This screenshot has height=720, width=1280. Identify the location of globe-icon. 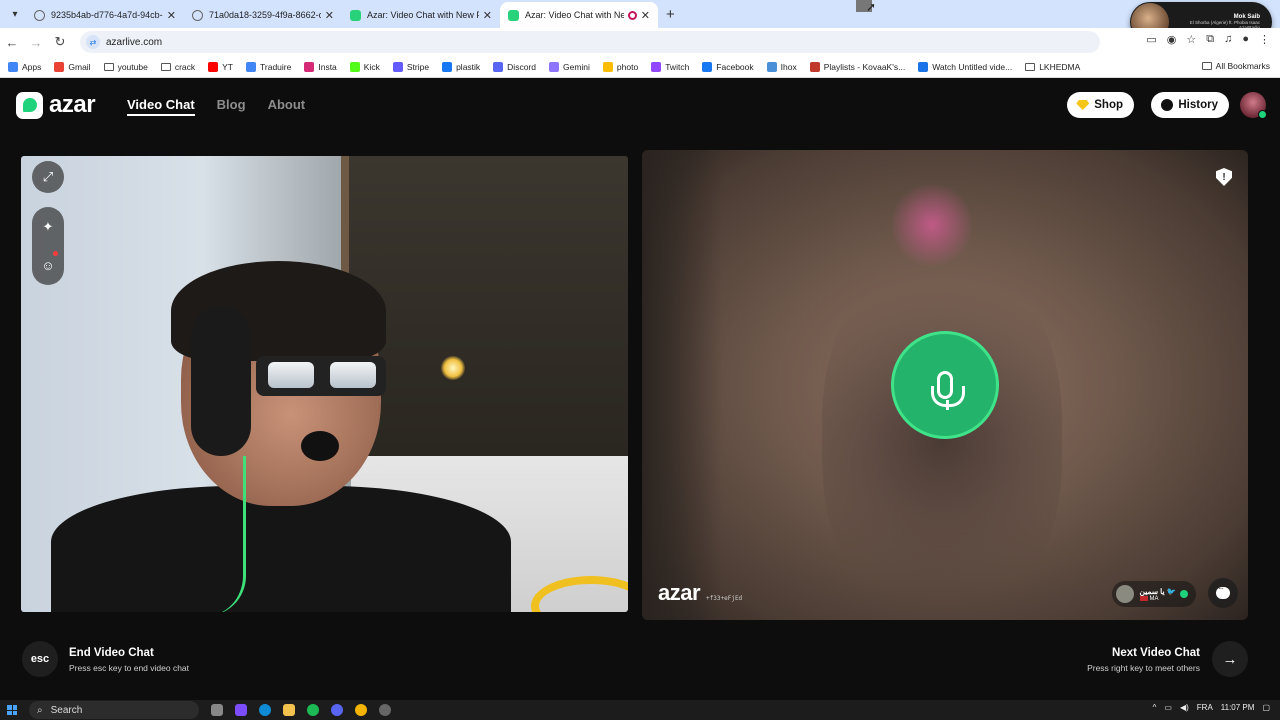
(197, 15).